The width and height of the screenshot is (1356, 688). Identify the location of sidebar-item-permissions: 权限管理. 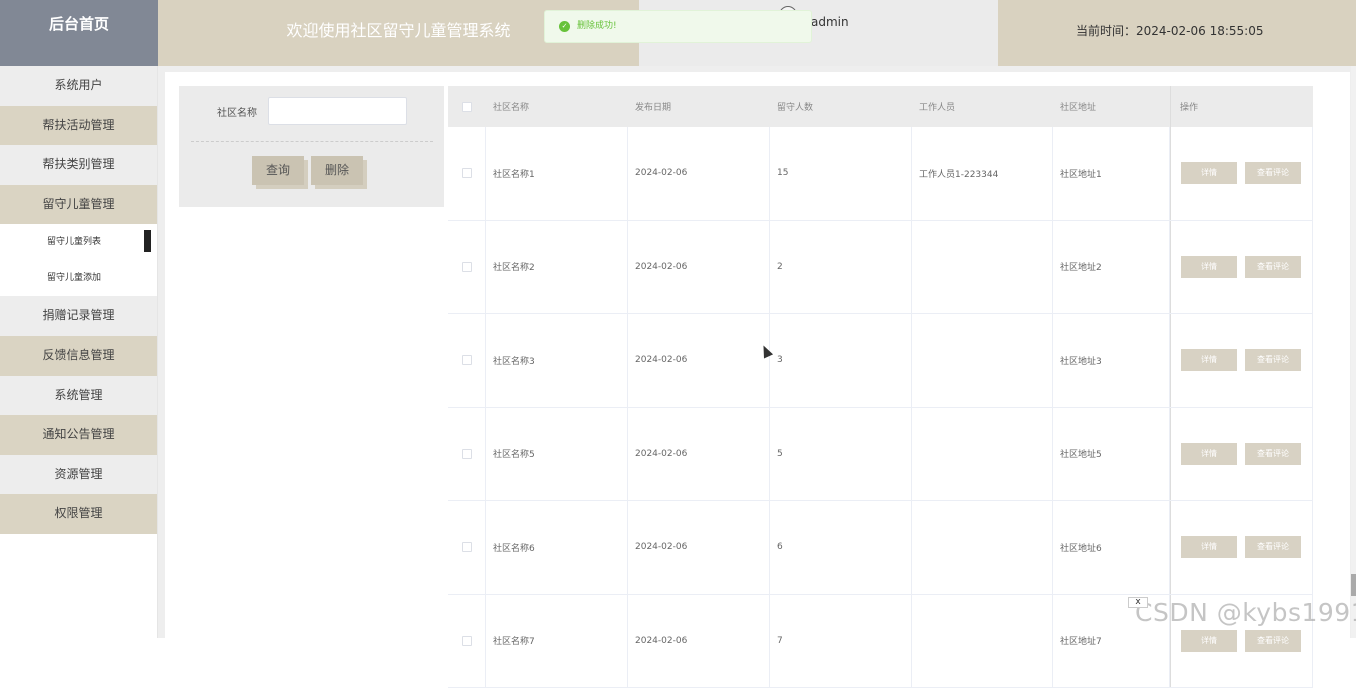
(78, 514).